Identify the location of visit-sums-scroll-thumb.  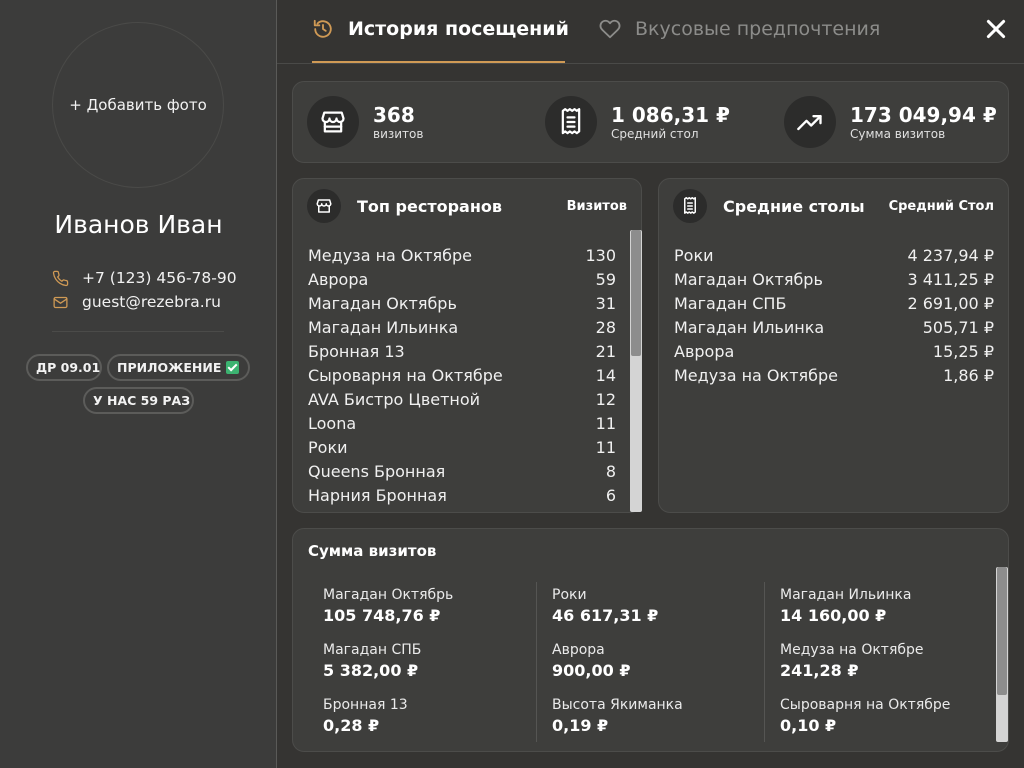
(1002, 631).